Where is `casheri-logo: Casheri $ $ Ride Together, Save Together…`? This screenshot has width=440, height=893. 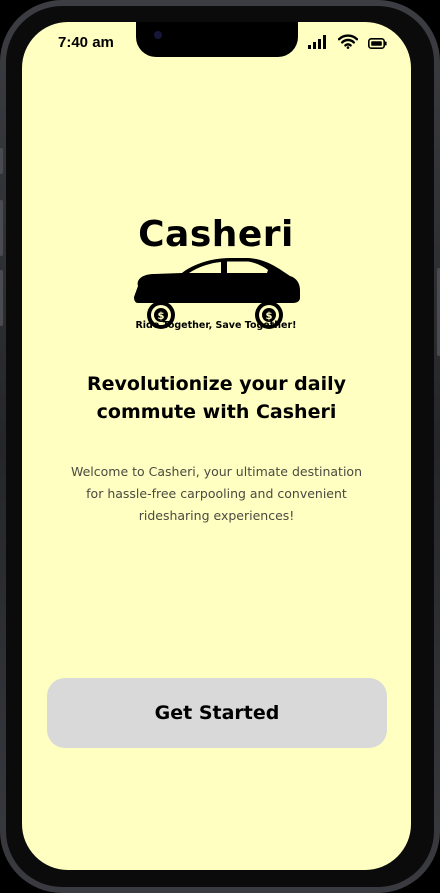
casheri-logo: Casheri $ $ Ride Together, Save Together… is located at coordinates (216, 276).